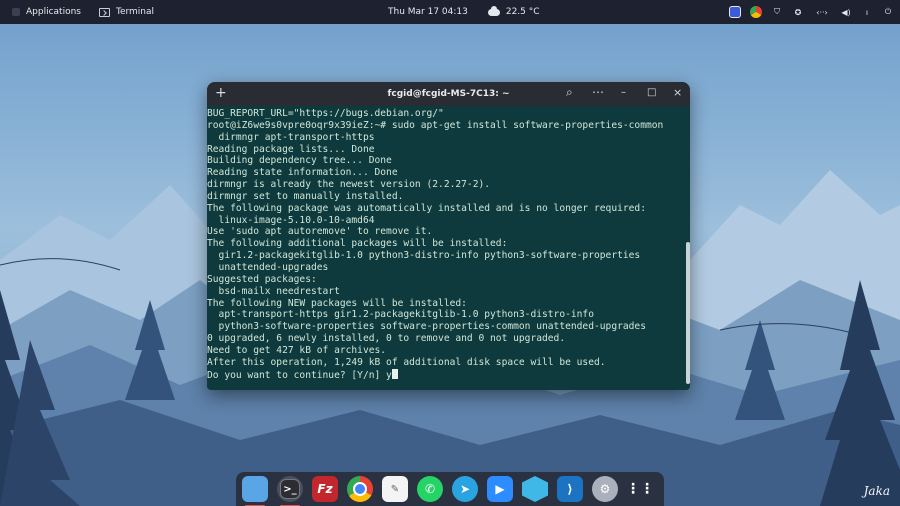 This screenshot has width=900, height=506. Describe the element at coordinates (500, 489) in the screenshot. I see `zoom-app-icon: ▶` at that location.